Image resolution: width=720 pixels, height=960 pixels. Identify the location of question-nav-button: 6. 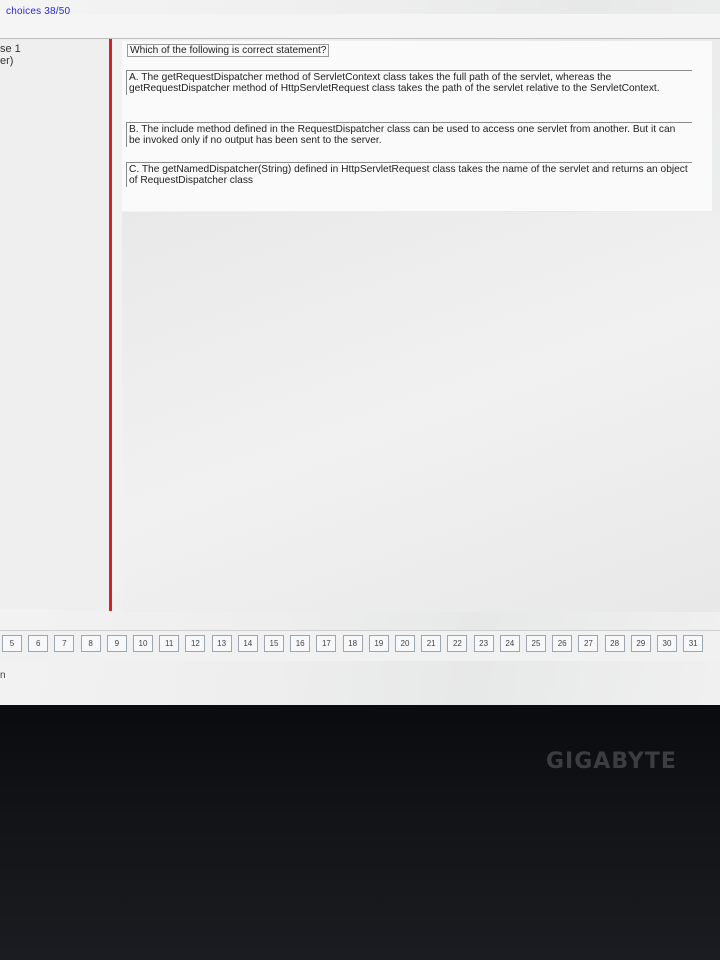
(38, 643).